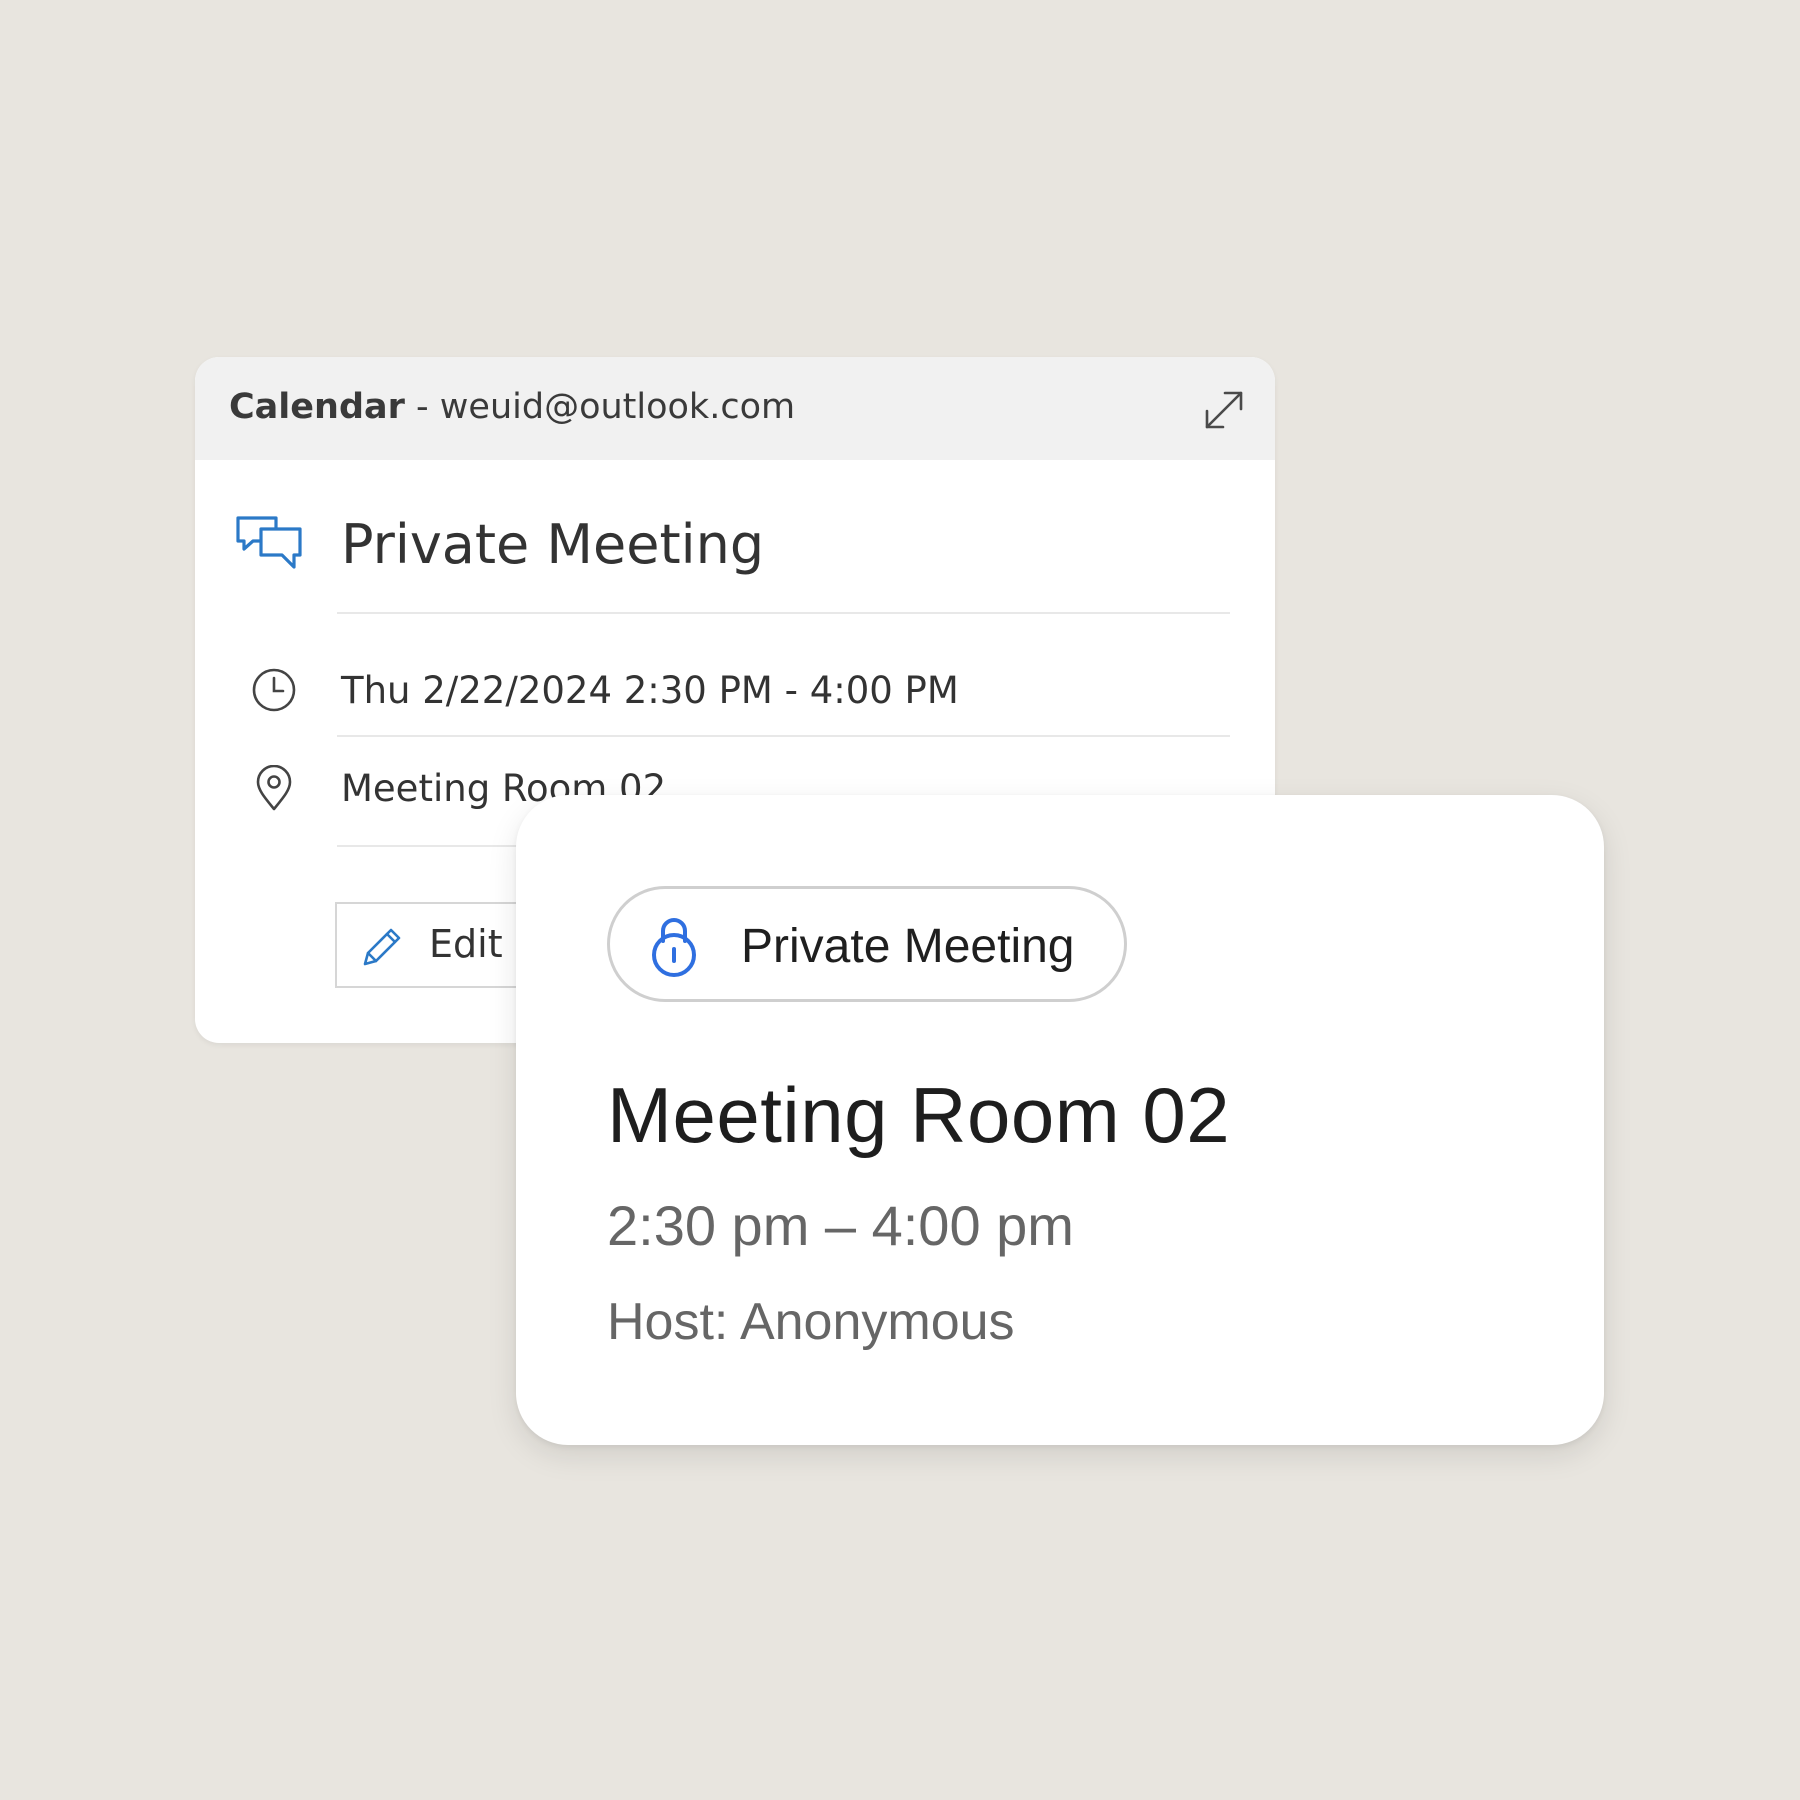  I want to click on edit-label: Edit, so click(466, 944).